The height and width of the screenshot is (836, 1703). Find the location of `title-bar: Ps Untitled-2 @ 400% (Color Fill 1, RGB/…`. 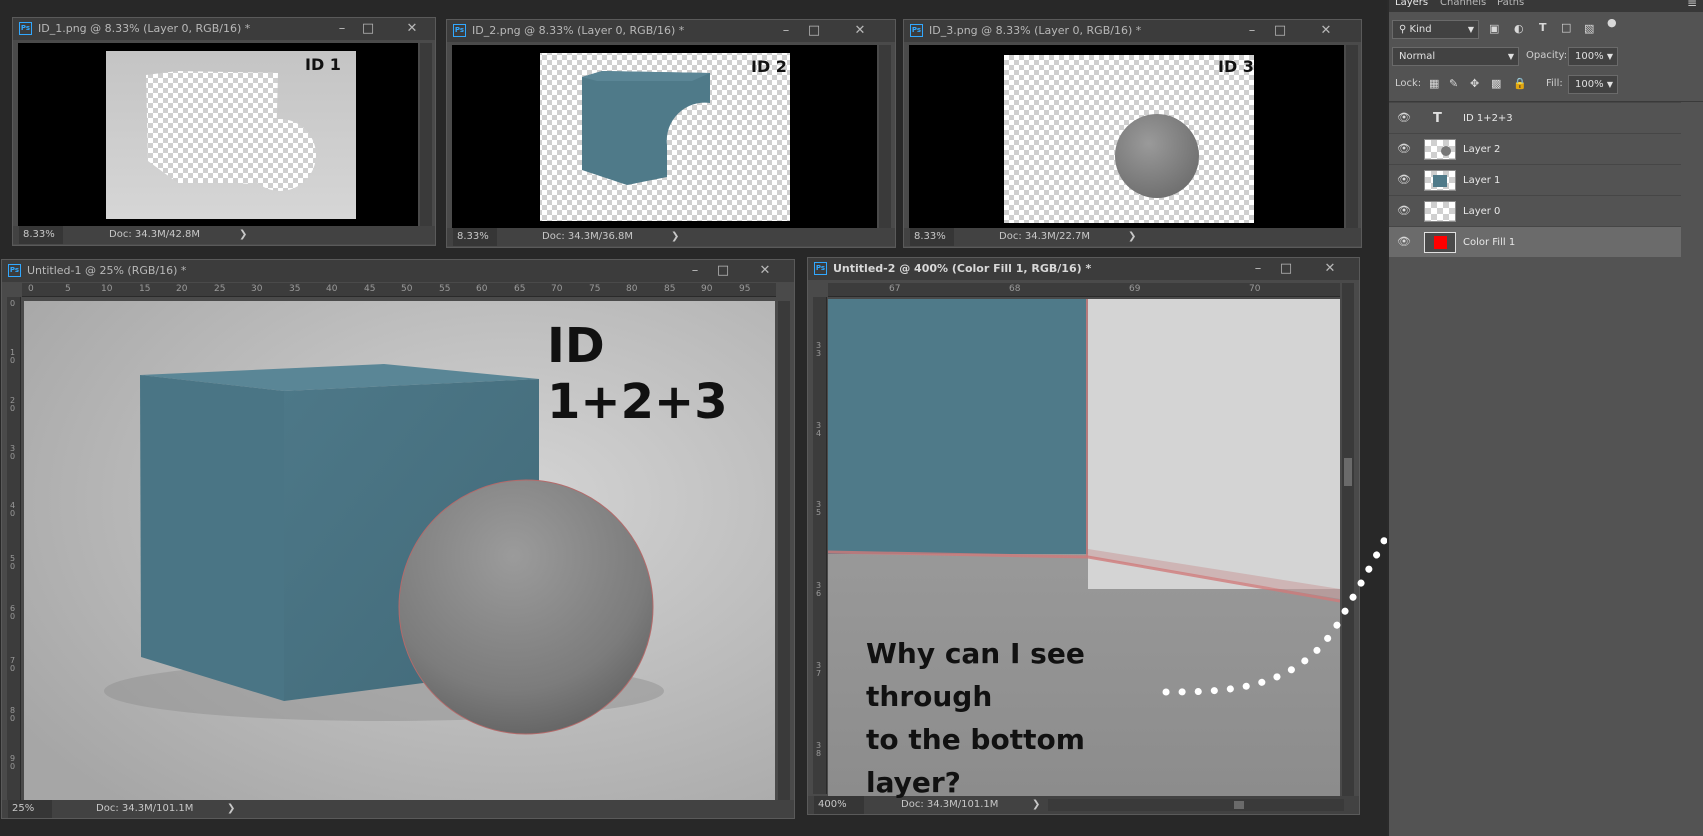

title-bar: Ps Untitled-2 @ 400% (Color Fill 1, RGB/… is located at coordinates (1083, 269).